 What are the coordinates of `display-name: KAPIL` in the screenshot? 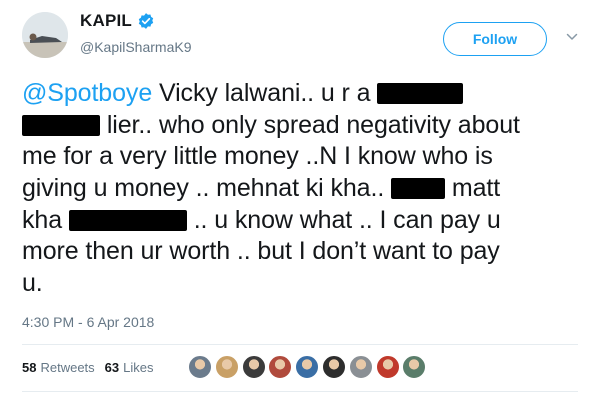 It's located at (106, 21).